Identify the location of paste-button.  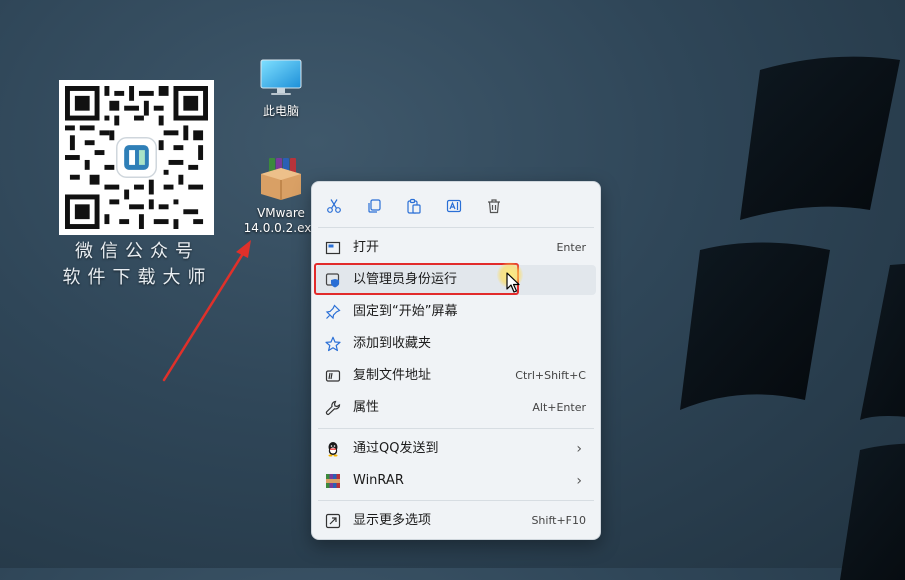
(414, 206).